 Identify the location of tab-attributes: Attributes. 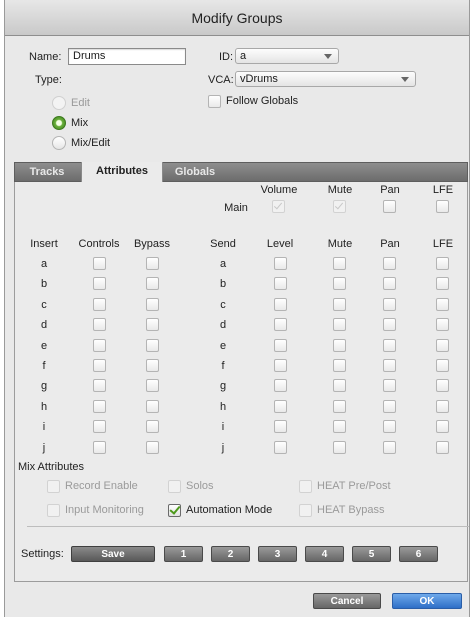
(122, 172).